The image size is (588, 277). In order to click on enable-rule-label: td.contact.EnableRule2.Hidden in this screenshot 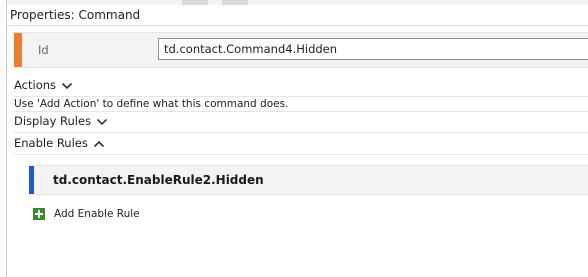, I will do `click(158, 180)`.